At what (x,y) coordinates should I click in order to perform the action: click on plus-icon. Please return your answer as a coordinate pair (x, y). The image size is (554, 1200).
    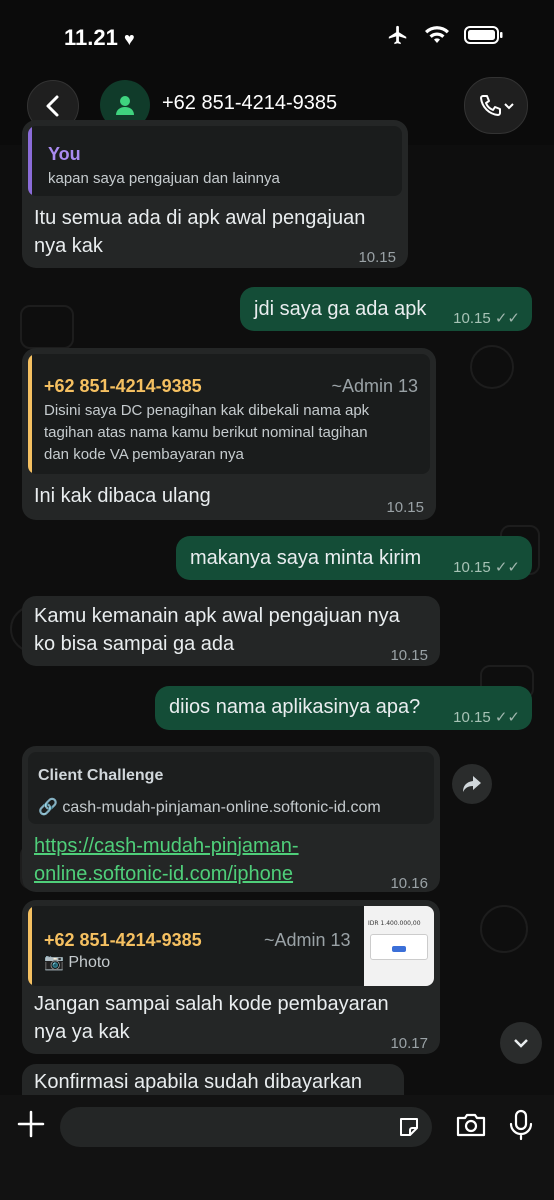
    Looking at the image, I should click on (31, 1124).